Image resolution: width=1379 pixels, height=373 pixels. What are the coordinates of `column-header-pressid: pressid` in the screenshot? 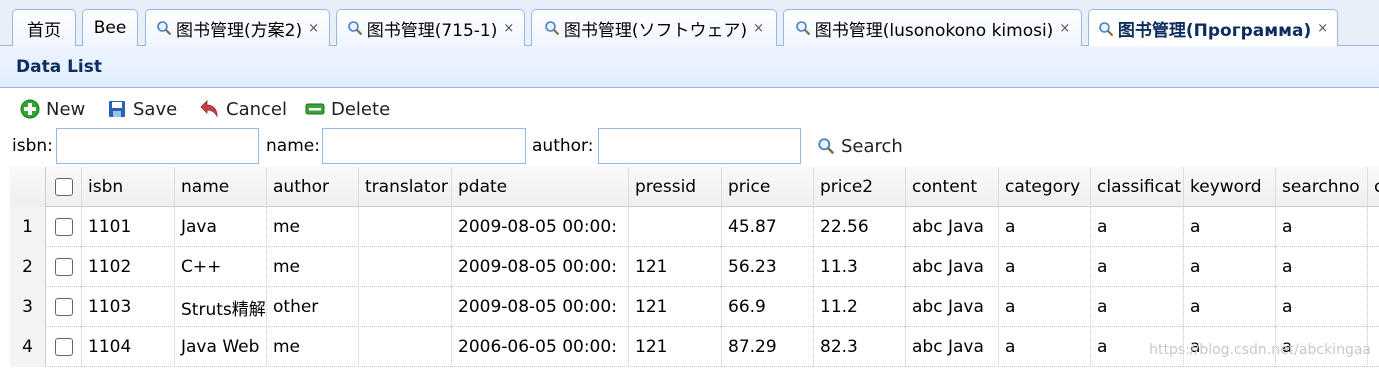 It's located at (675, 187).